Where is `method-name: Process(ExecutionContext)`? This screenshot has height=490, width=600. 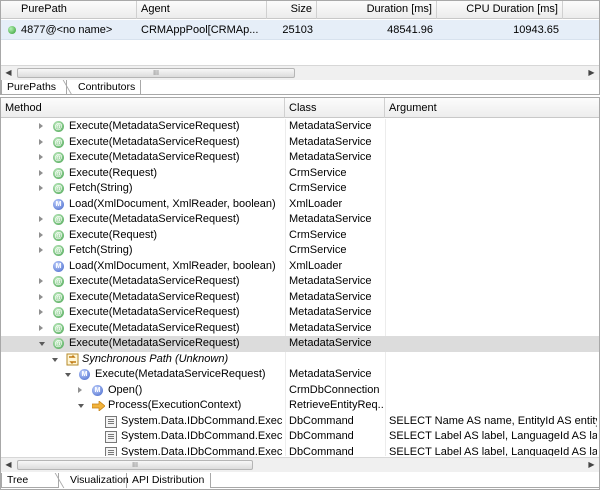 method-name: Process(ExecutionContext) is located at coordinates (175, 405).